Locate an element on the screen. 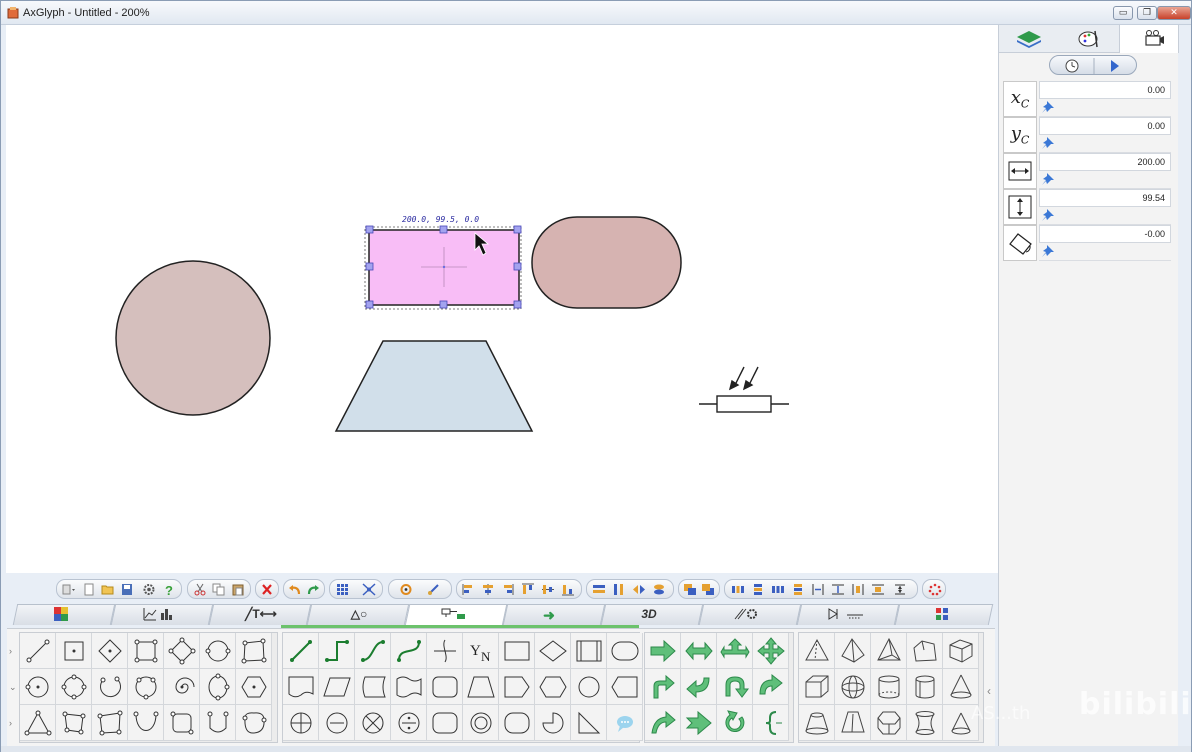 The width and height of the screenshot is (1192, 752). palette-cube is located at coordinates (817, 687).